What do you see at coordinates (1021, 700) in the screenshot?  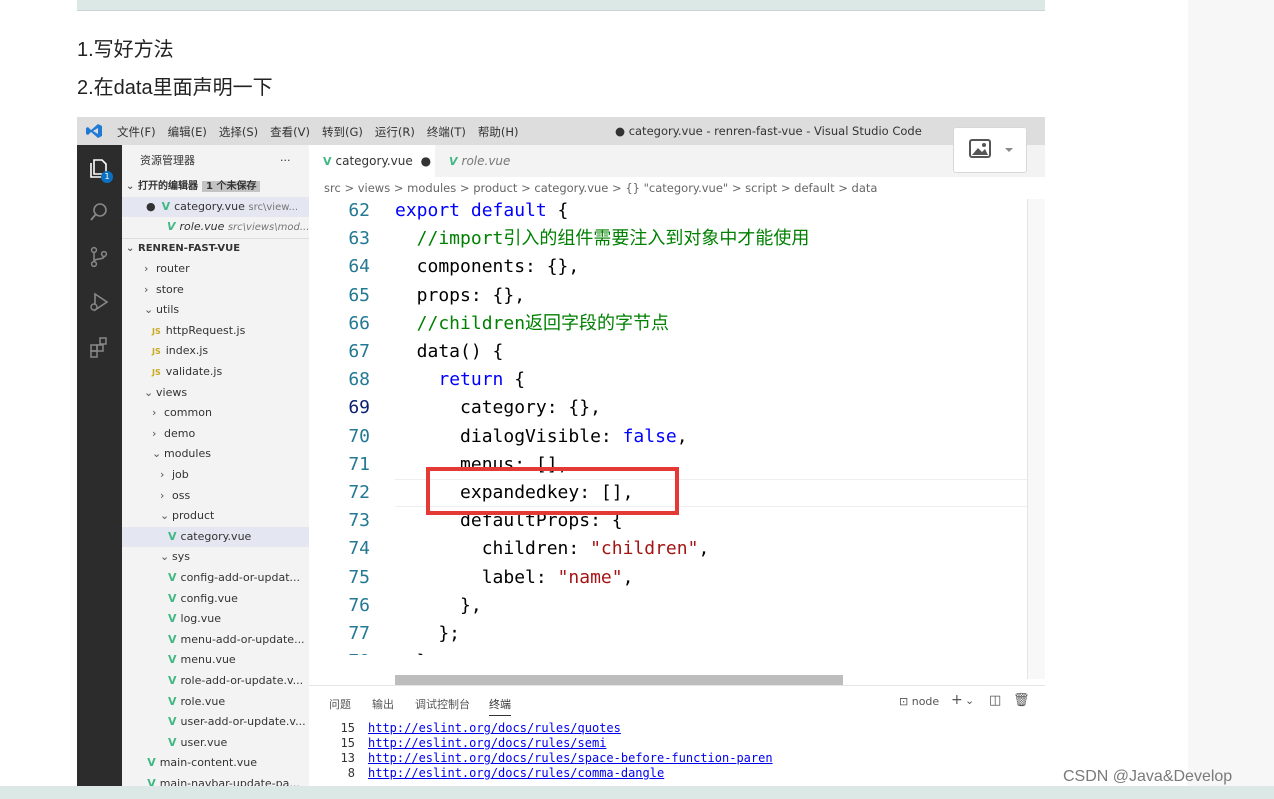 I see `trash-icon: 🗑` at bounding box center [1021, 700].